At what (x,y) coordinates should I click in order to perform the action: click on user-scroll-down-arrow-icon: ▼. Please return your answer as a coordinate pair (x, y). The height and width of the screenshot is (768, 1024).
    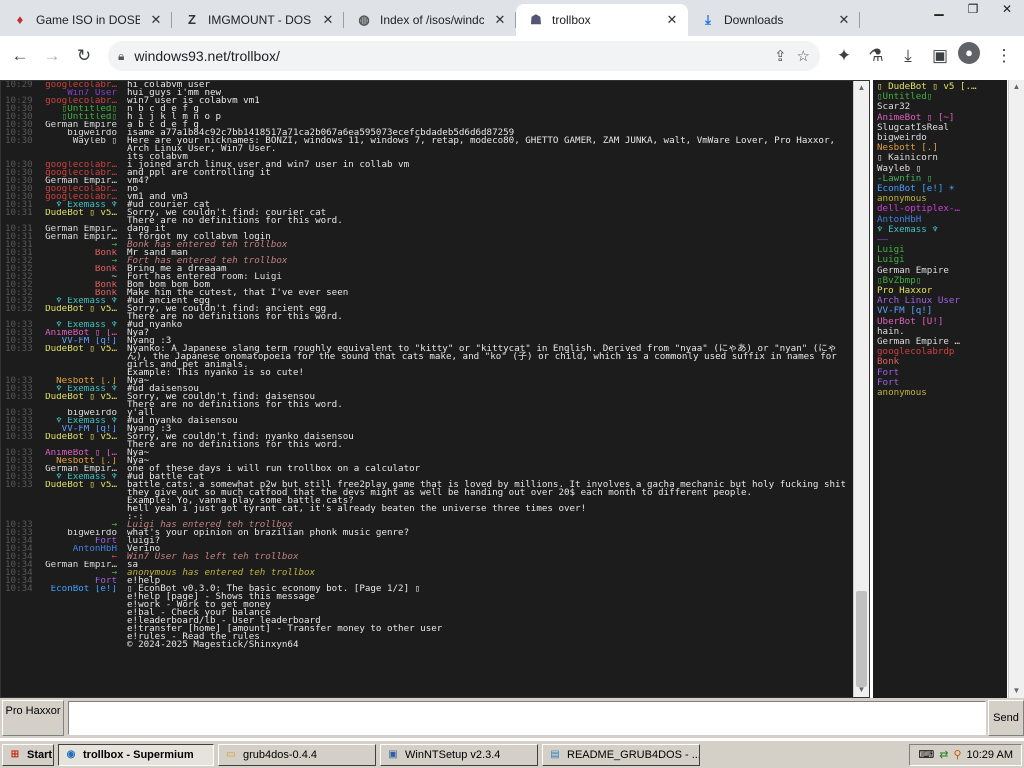
    Looking at the image, I should click on (1016, 691).